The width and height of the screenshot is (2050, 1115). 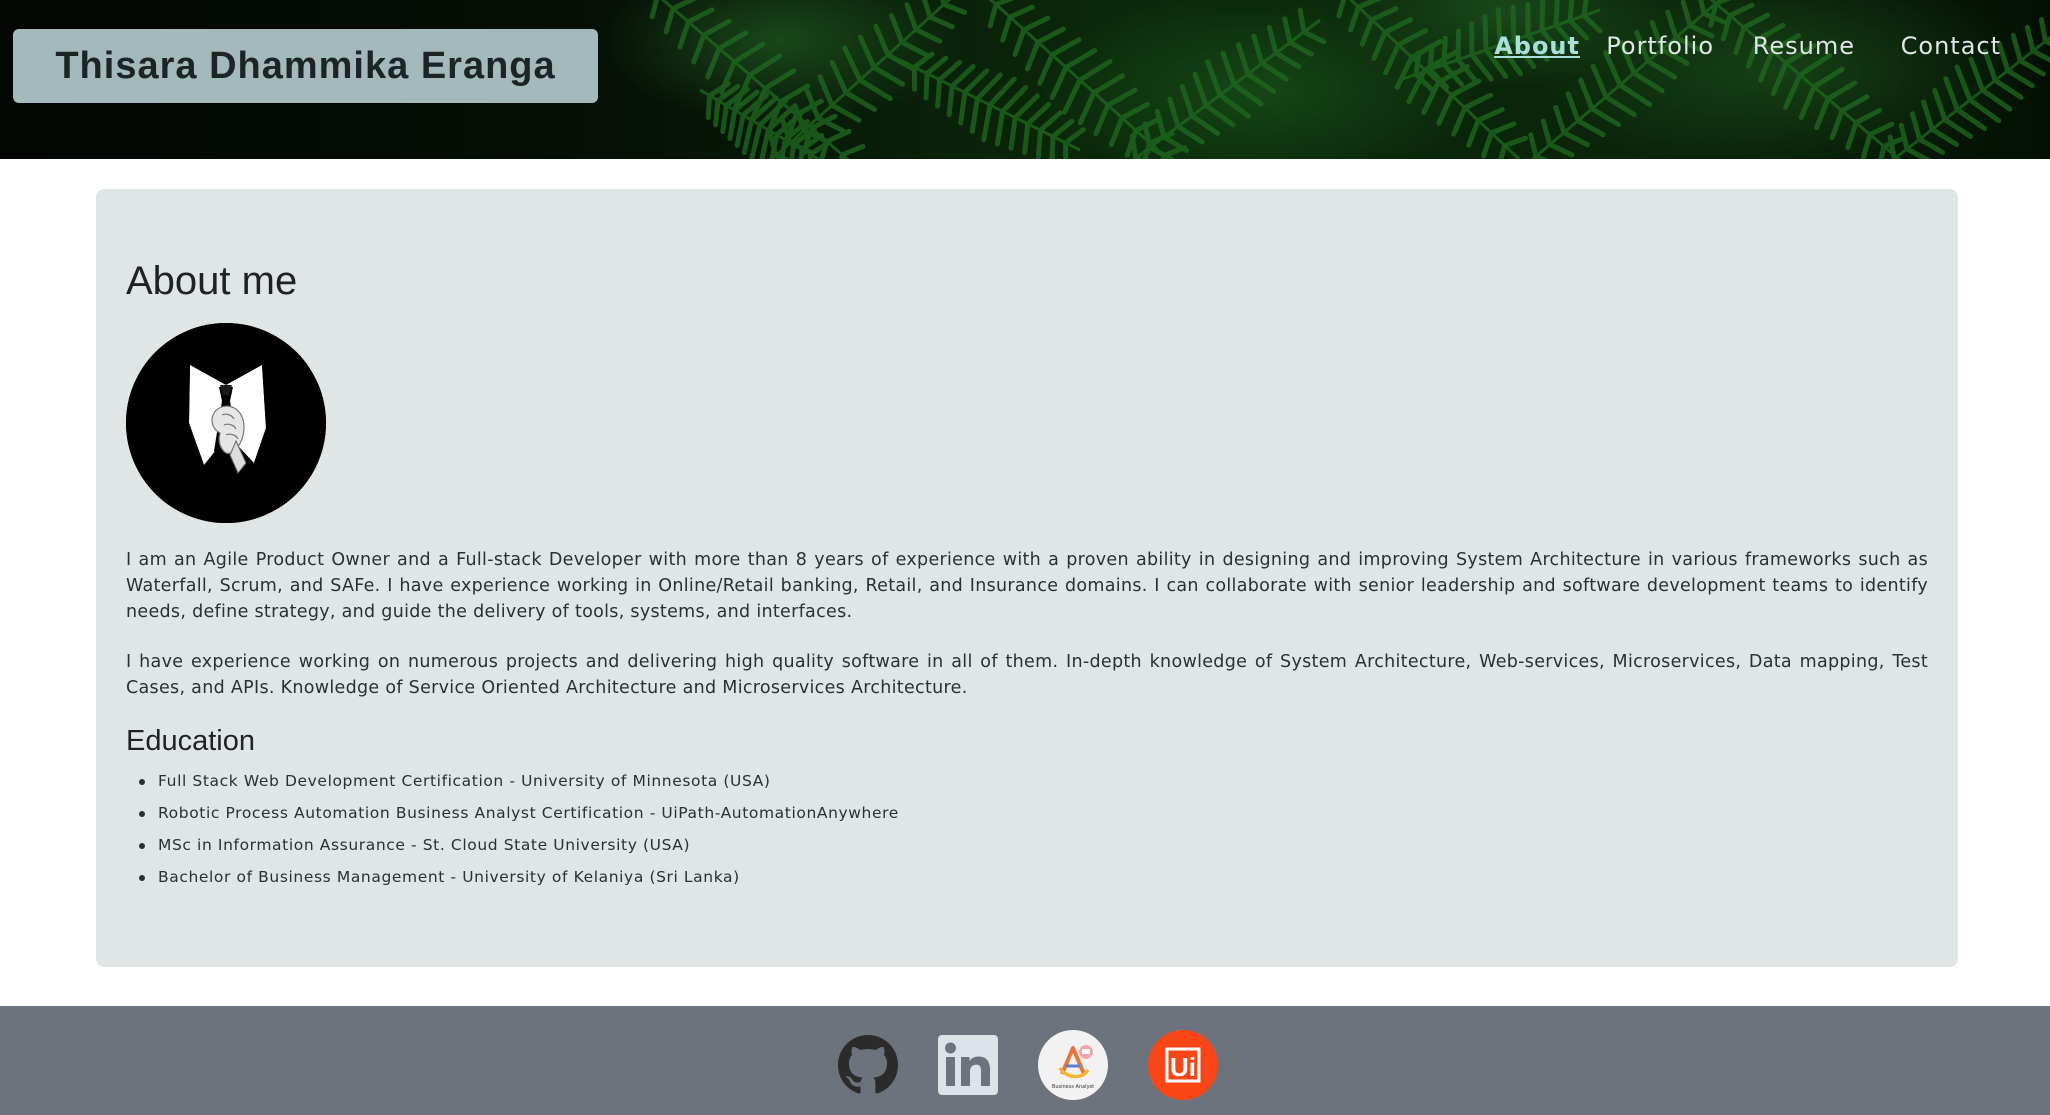 I want to click on nav-link-contact: Contact, so click(x=1951, y=46).